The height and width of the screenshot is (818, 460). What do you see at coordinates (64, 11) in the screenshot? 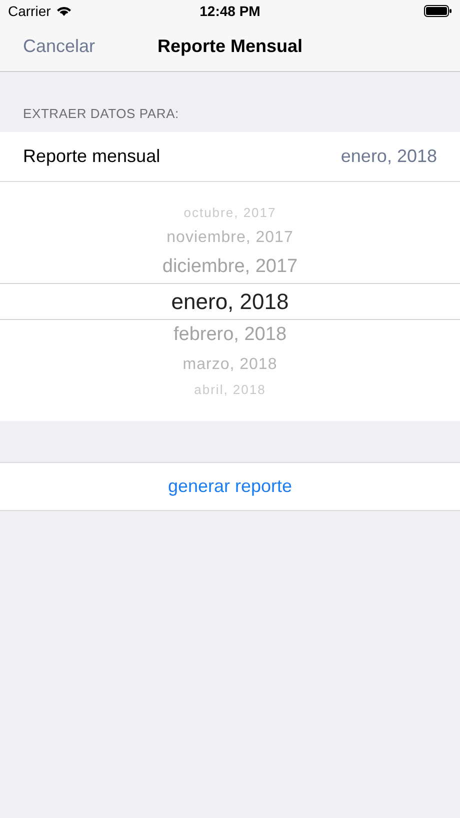
I see `wifi-icon` at bounding box center [64, 11].